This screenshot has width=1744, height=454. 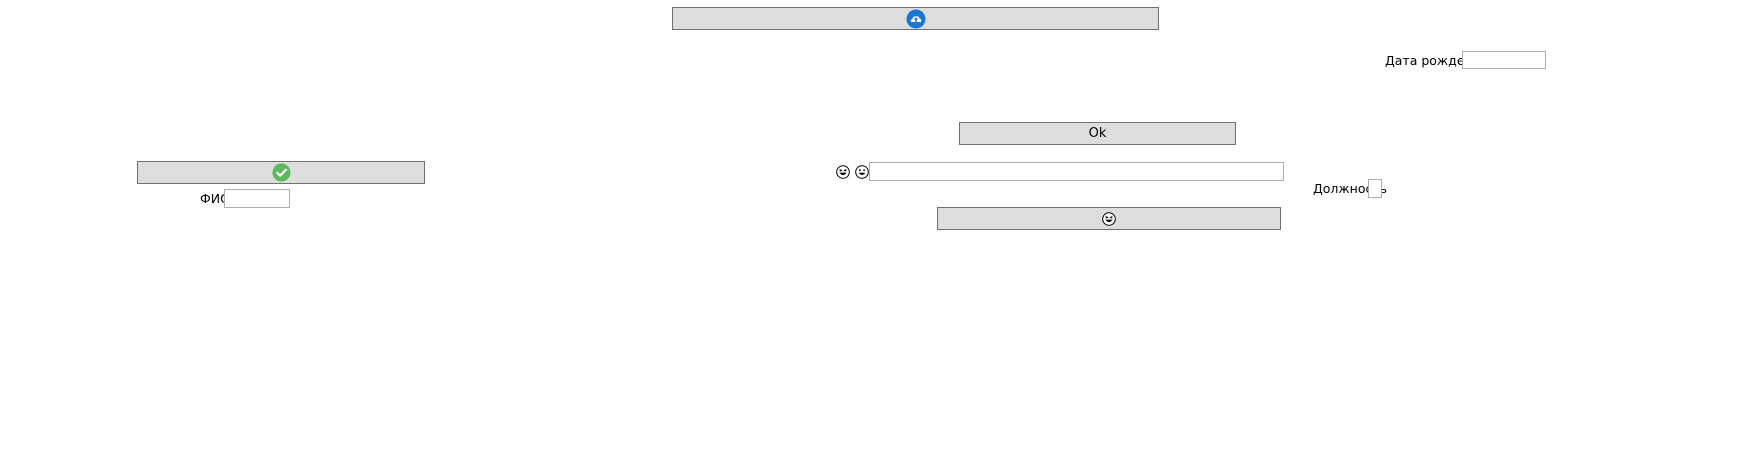 What do you see at coordinates (862, 172) in the screenshot?
I see `smiling-emoji-icon` at bounding box center [862, 172].